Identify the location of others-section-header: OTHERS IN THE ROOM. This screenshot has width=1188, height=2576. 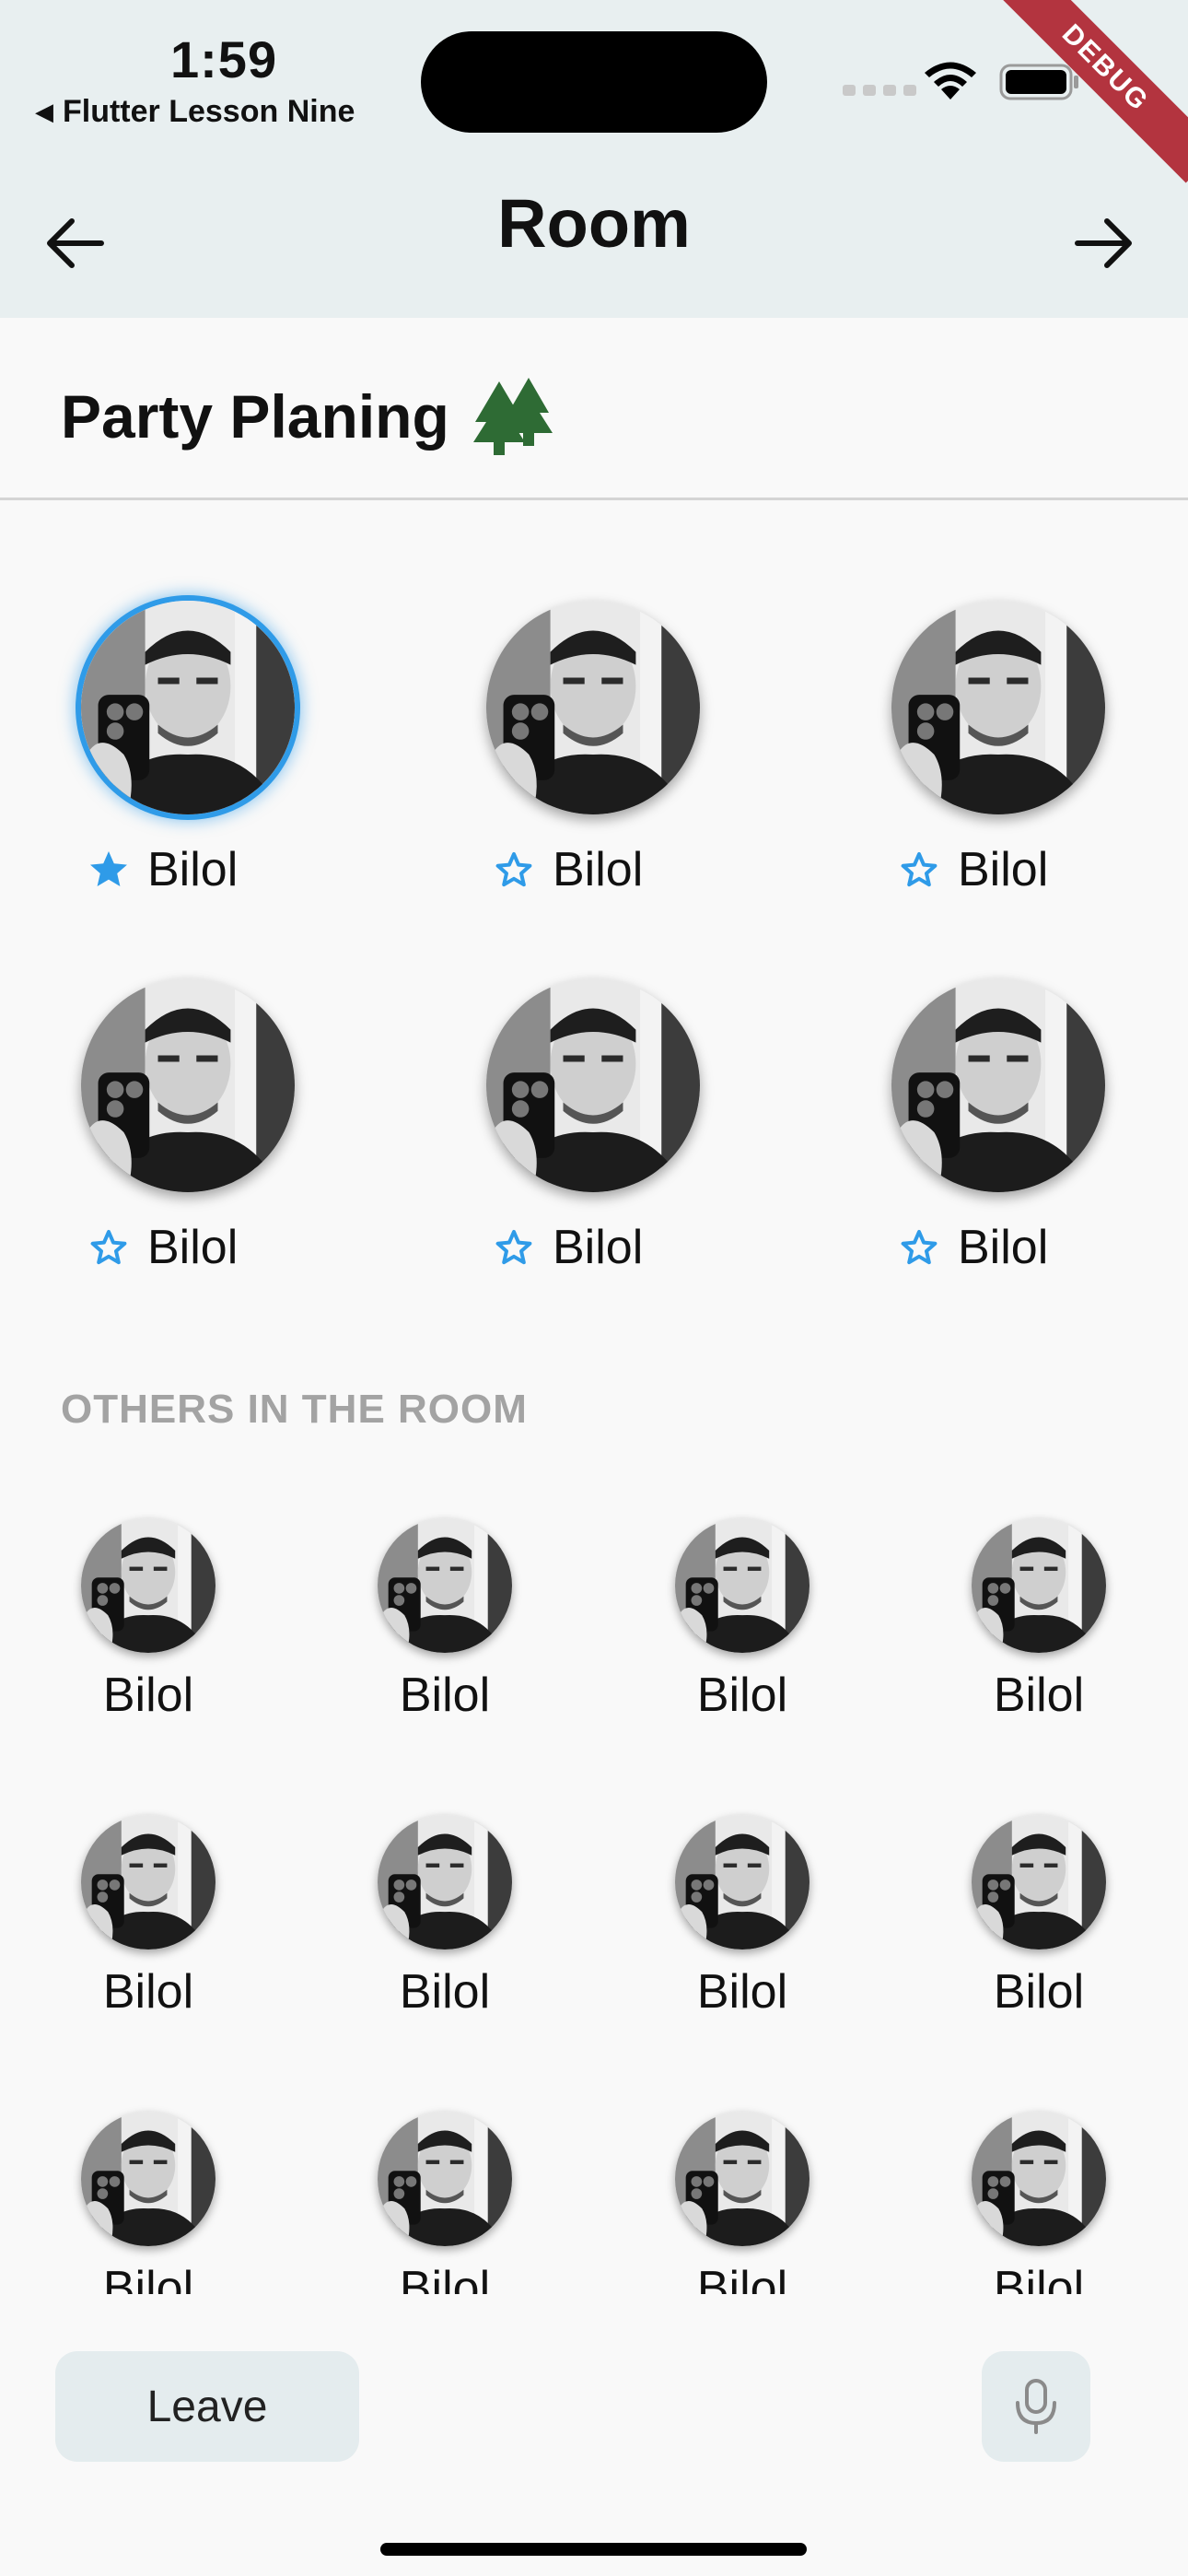
(294, 1409).